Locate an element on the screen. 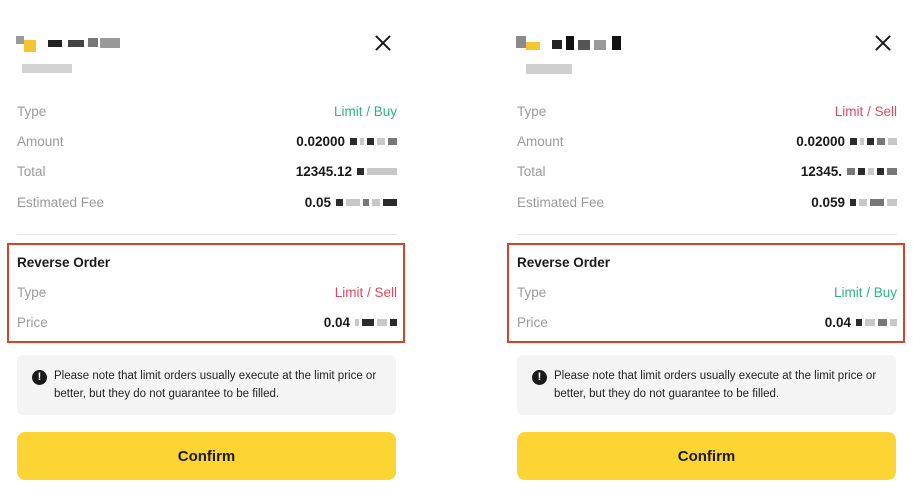 The image size is (913, 499). fee-value-wrap: 0.05 is located at coordinates (351, 202).